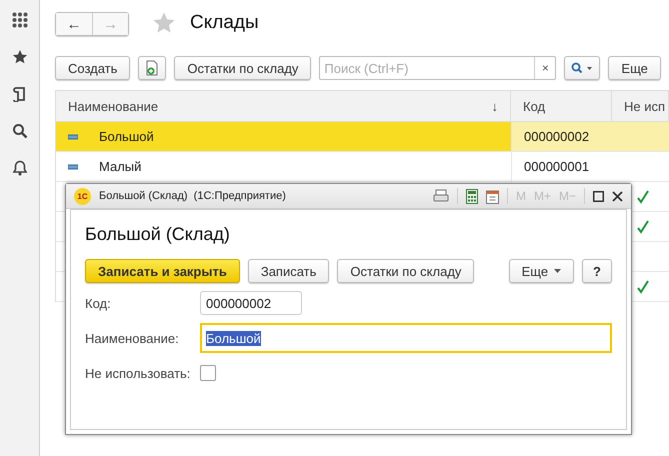 The image size is (669, 456). I want to click on favorites-star-icon, so click(20, 57).